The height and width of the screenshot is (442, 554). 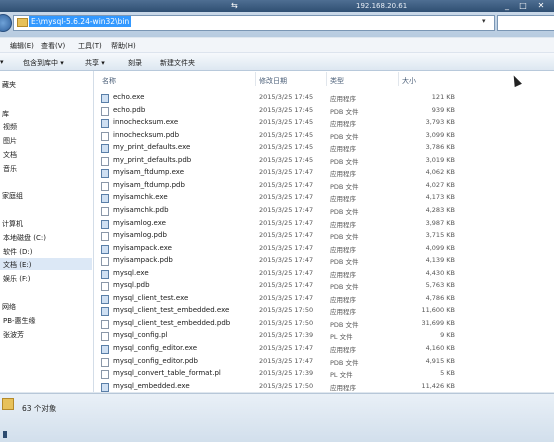 What do you see at coordinates (17, 265) in the screenshot?
I see `nav-drive-e: 文档 (E:)` at bounding box center [17, 265].